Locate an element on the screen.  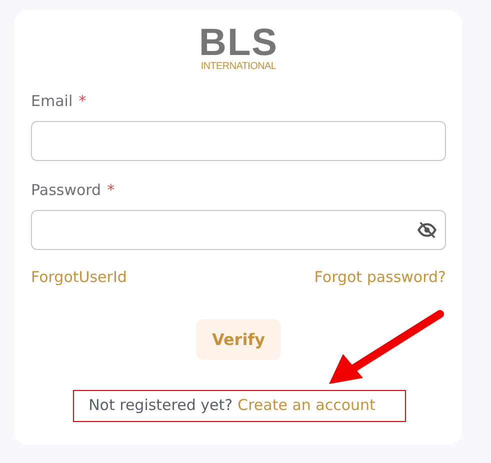
forgot-password-link: Forgot password? is located at coordinates (380, 277).